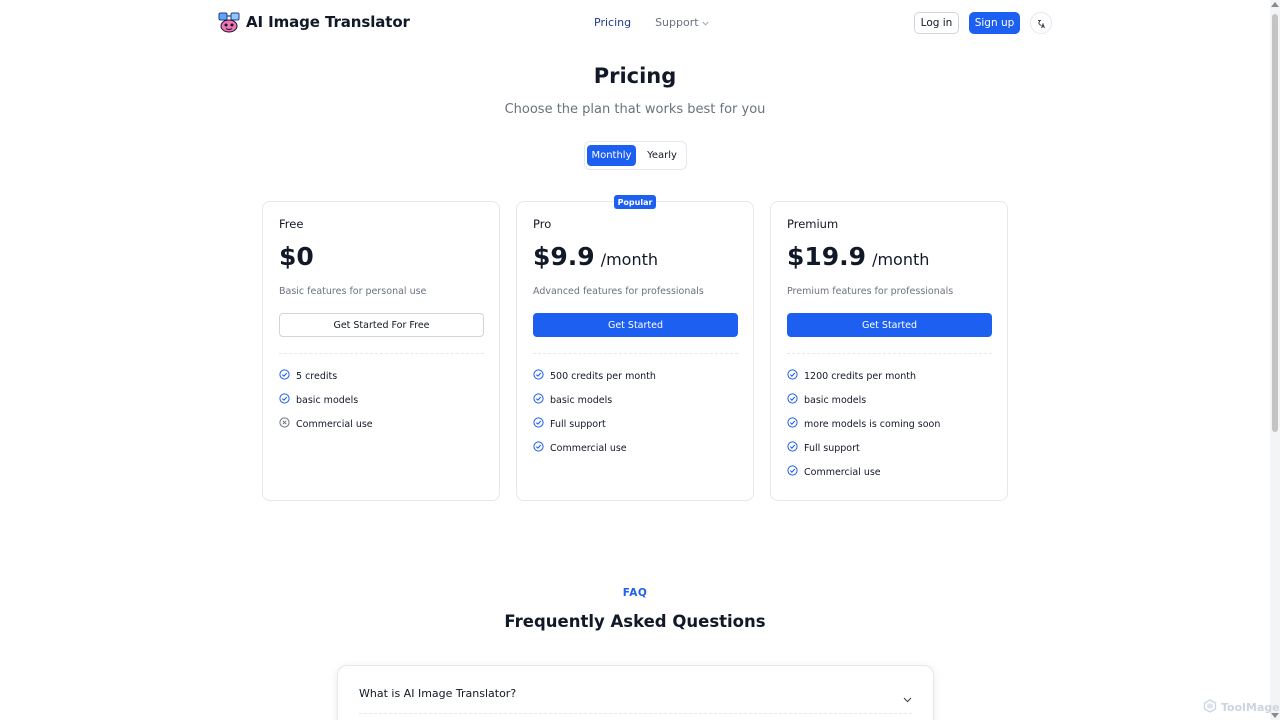 The width and height of the screenshot is (1280, 720). What do you see at coordinates (662, 155) in the screenshot?
I see `yearly-toggle-option: Yearly` at bounding box center [662, 155].